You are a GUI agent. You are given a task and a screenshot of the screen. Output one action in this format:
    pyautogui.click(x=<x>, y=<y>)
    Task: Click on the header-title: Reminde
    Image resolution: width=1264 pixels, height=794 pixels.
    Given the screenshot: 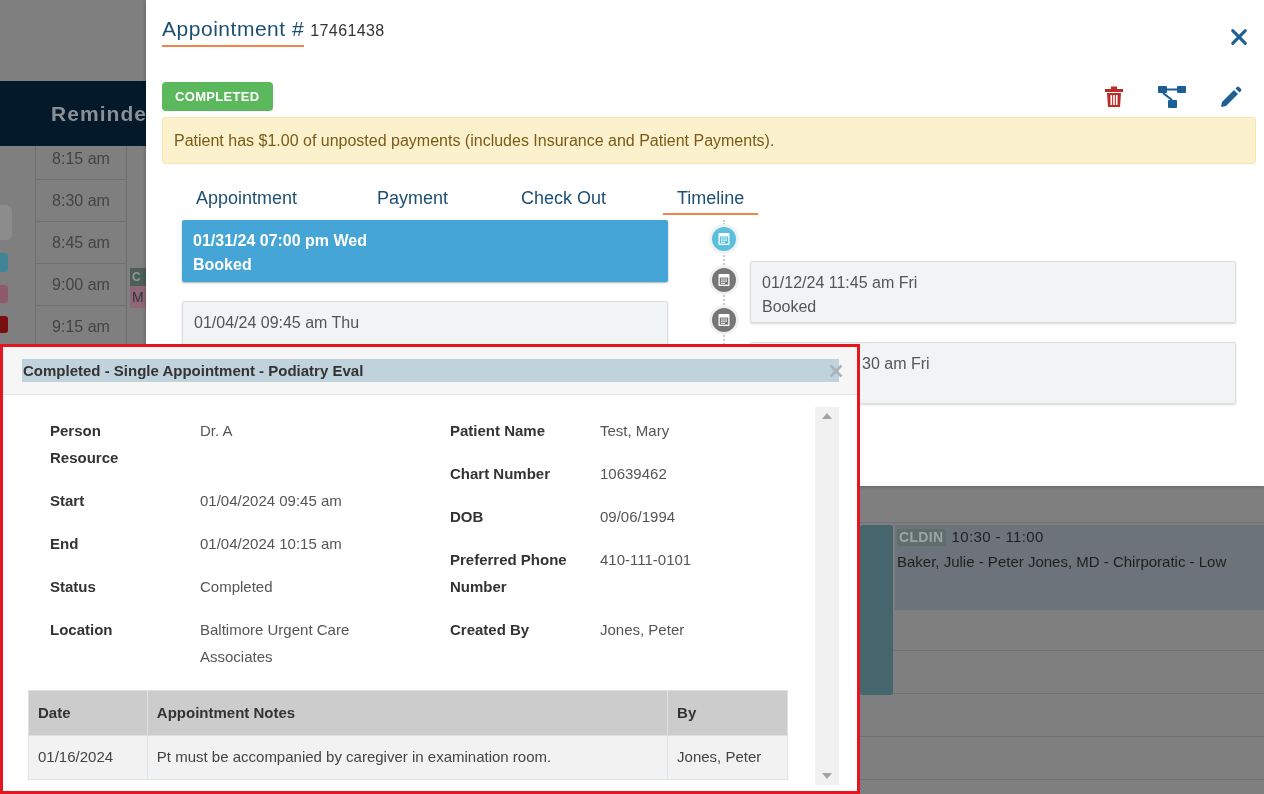 What is the action you would take?
    pyautogui.click(x=98, y=113)
    